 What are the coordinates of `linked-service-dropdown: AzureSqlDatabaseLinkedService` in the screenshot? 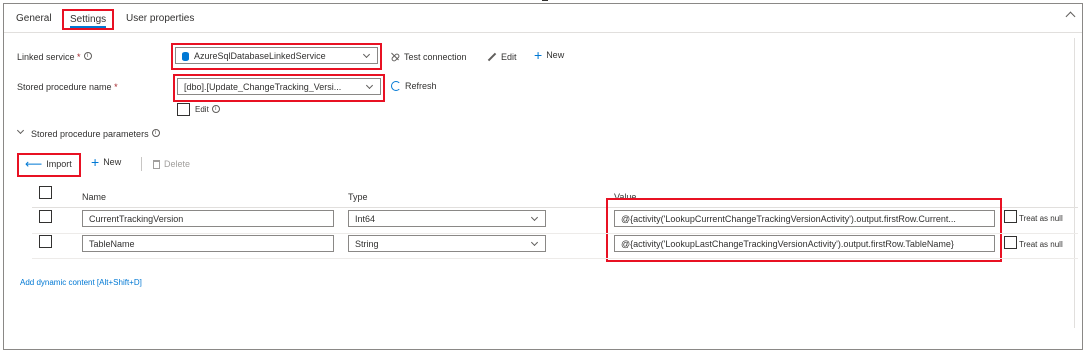 It's located at (276, 55).